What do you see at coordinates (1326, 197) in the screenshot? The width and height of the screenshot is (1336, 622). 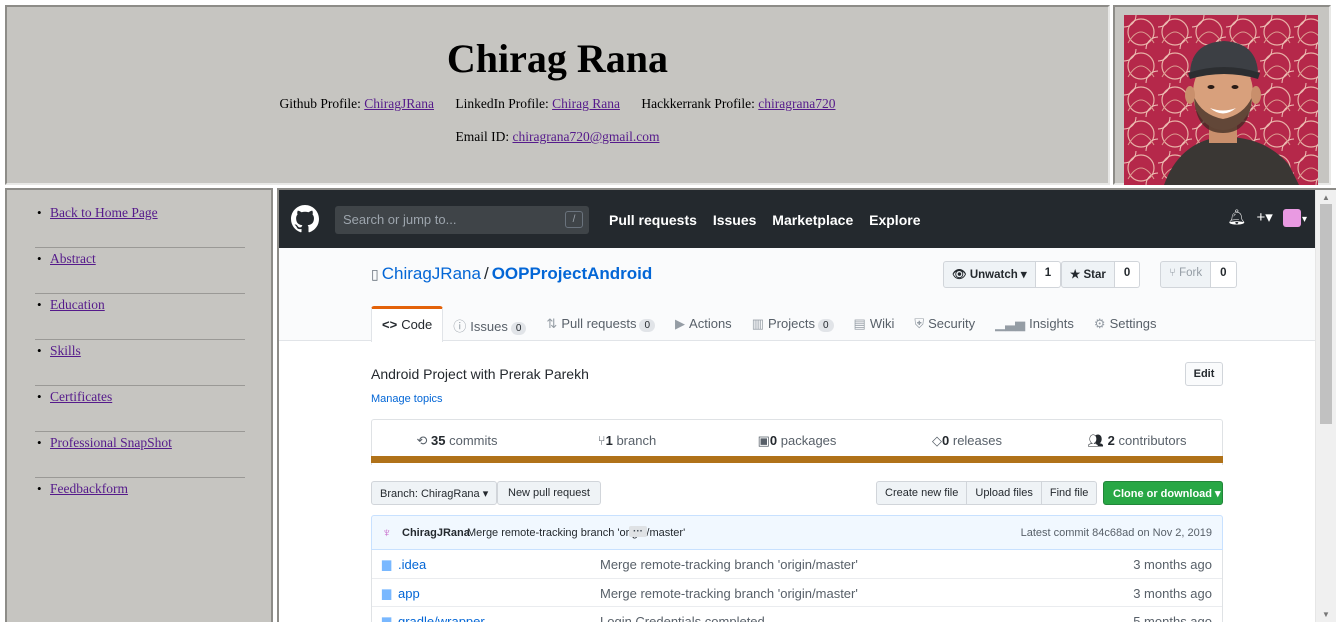 I see `scroll-up-icon: ▲` at bounding box center [1326, 197].